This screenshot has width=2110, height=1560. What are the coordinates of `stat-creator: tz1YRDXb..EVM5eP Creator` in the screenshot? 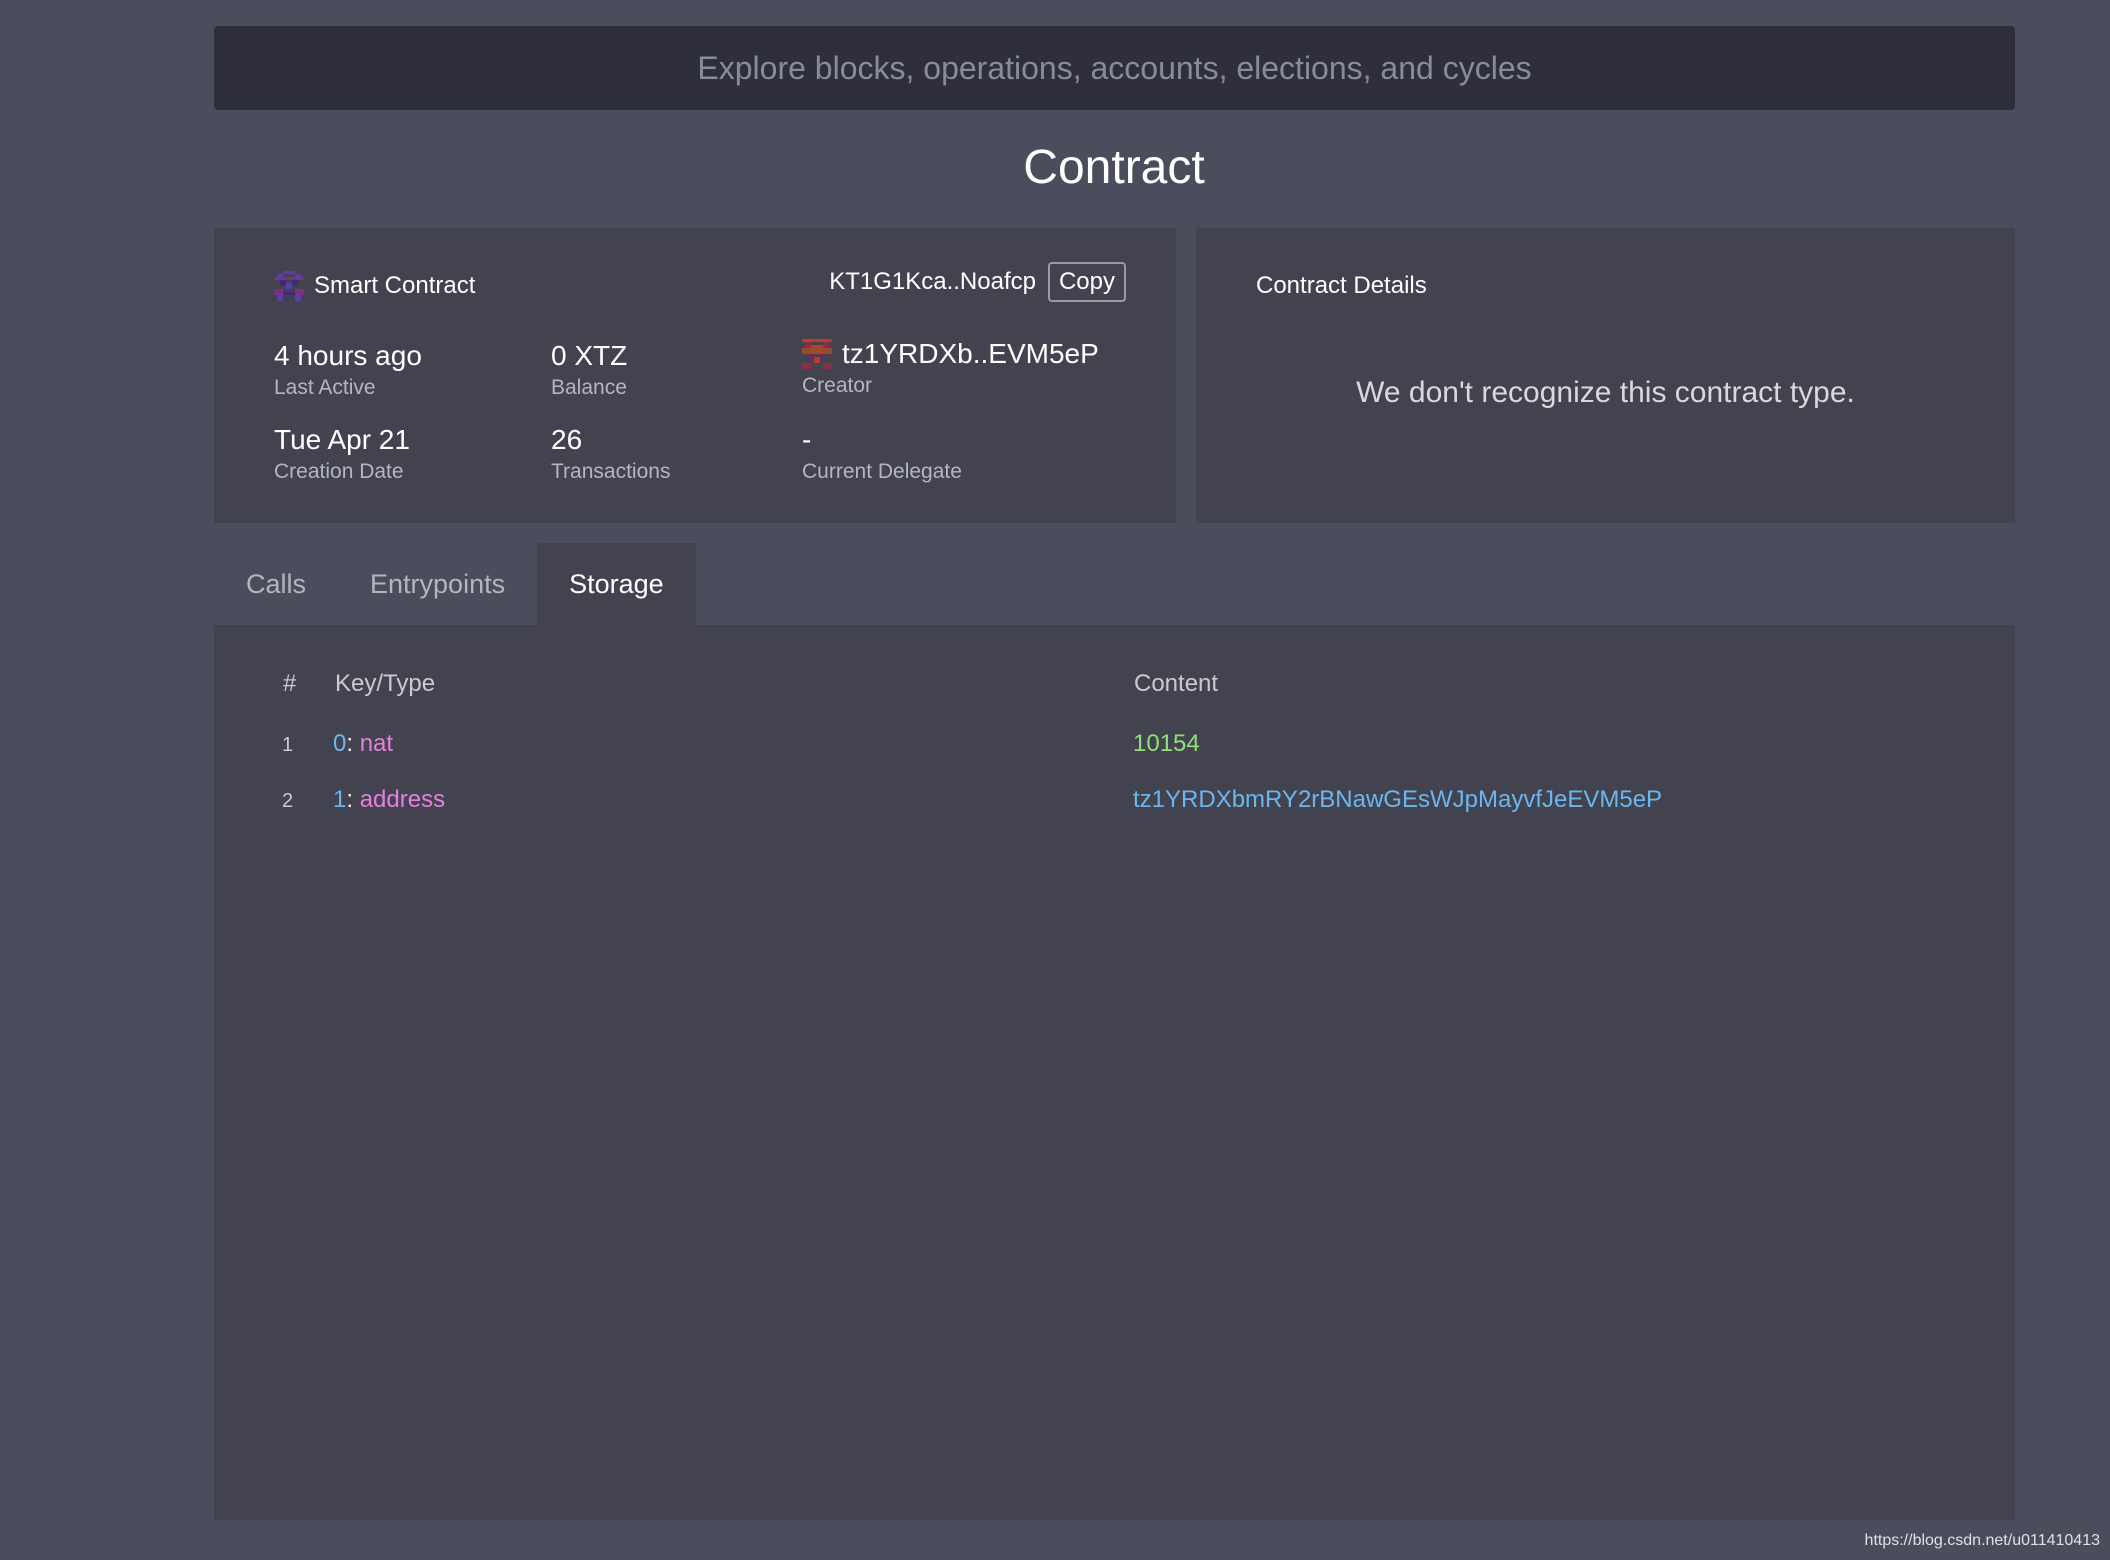 It's located at (950, 368).